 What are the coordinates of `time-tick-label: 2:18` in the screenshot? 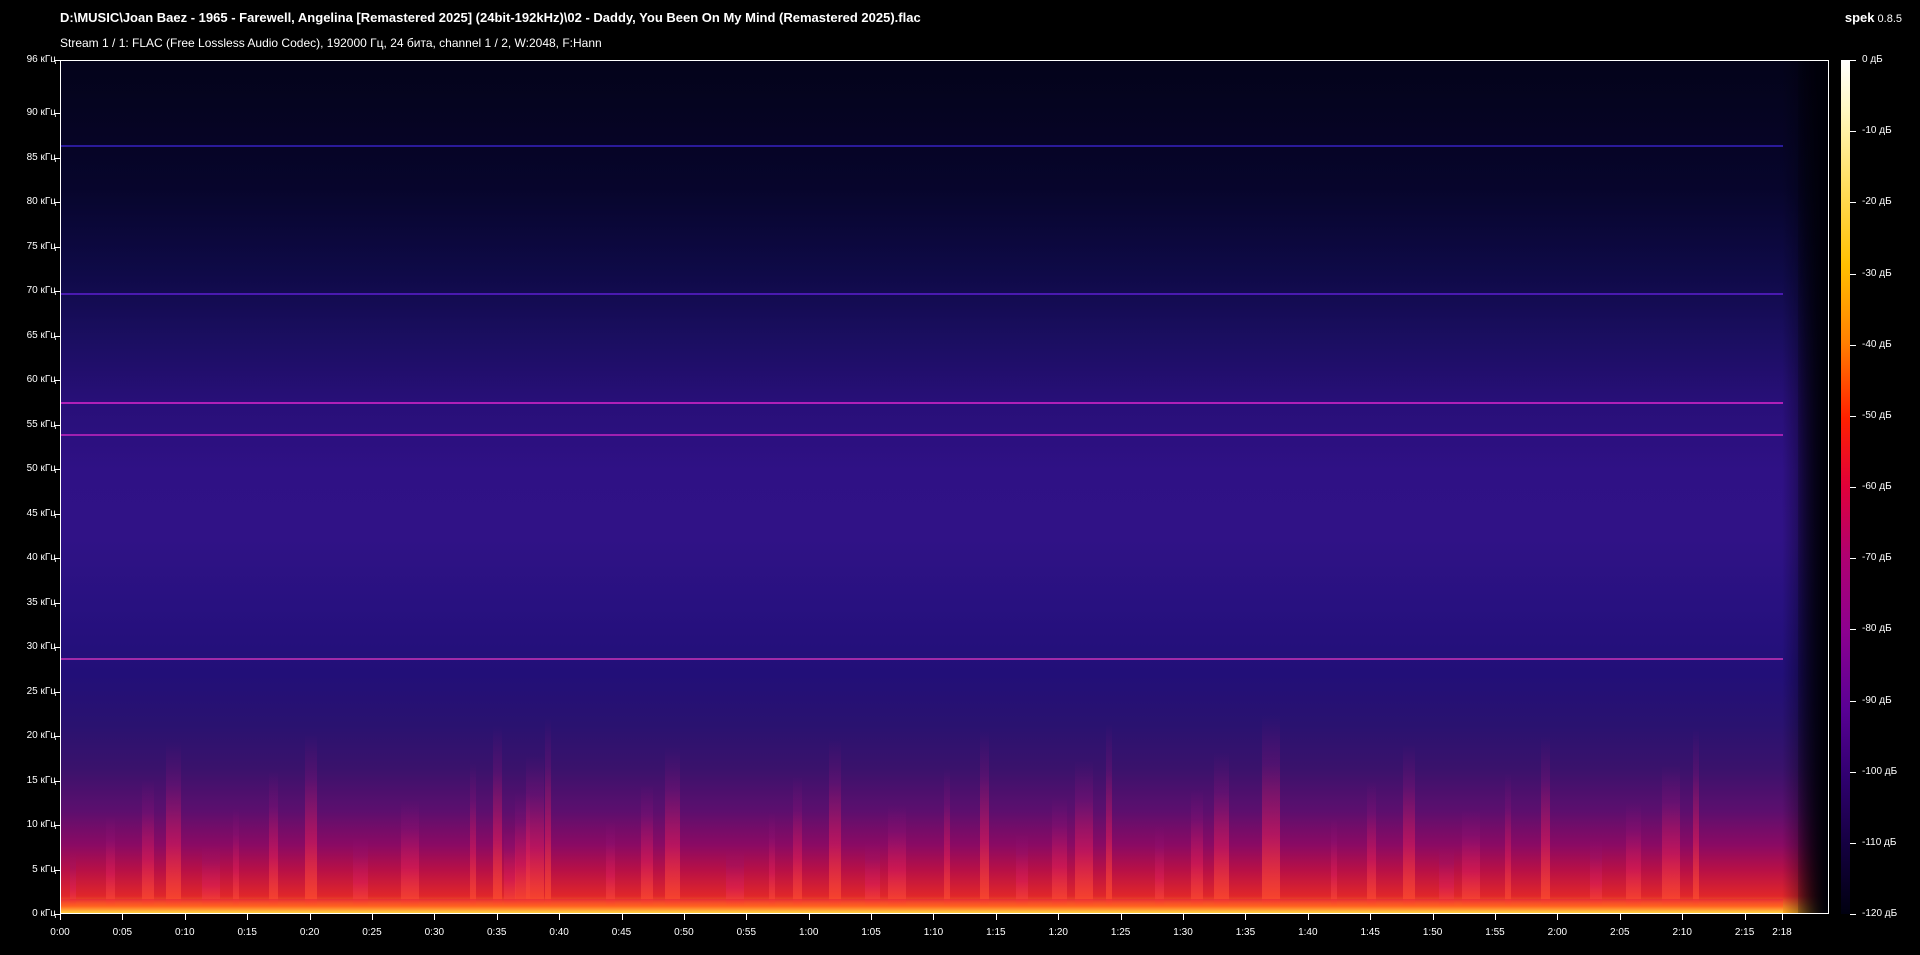 It's located at (1782, 932).